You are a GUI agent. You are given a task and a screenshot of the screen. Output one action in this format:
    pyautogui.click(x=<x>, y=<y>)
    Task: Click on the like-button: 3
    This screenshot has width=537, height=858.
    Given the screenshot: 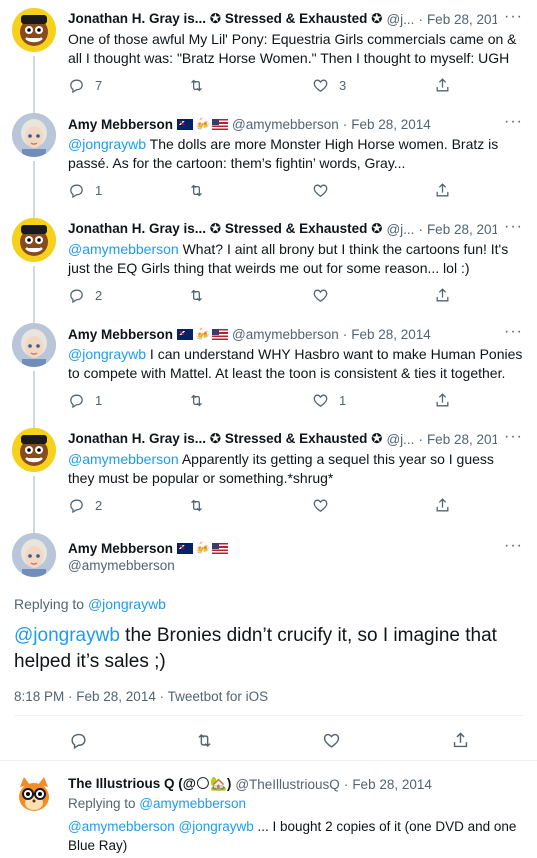 What is the action you would take?
    pyautogui.click(x=329, y=85)
    